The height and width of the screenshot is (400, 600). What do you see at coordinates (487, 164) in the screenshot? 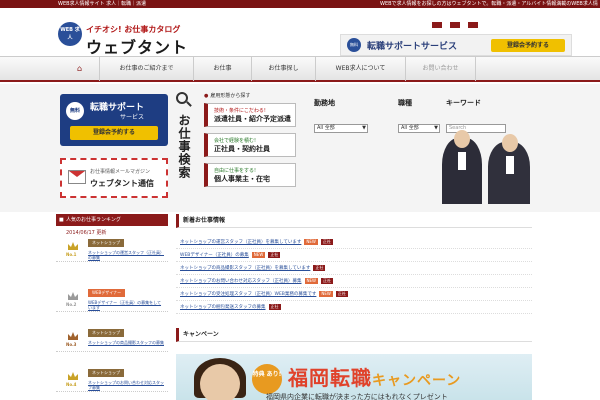
I see `staff-photo` at bounding box center [487, 164].